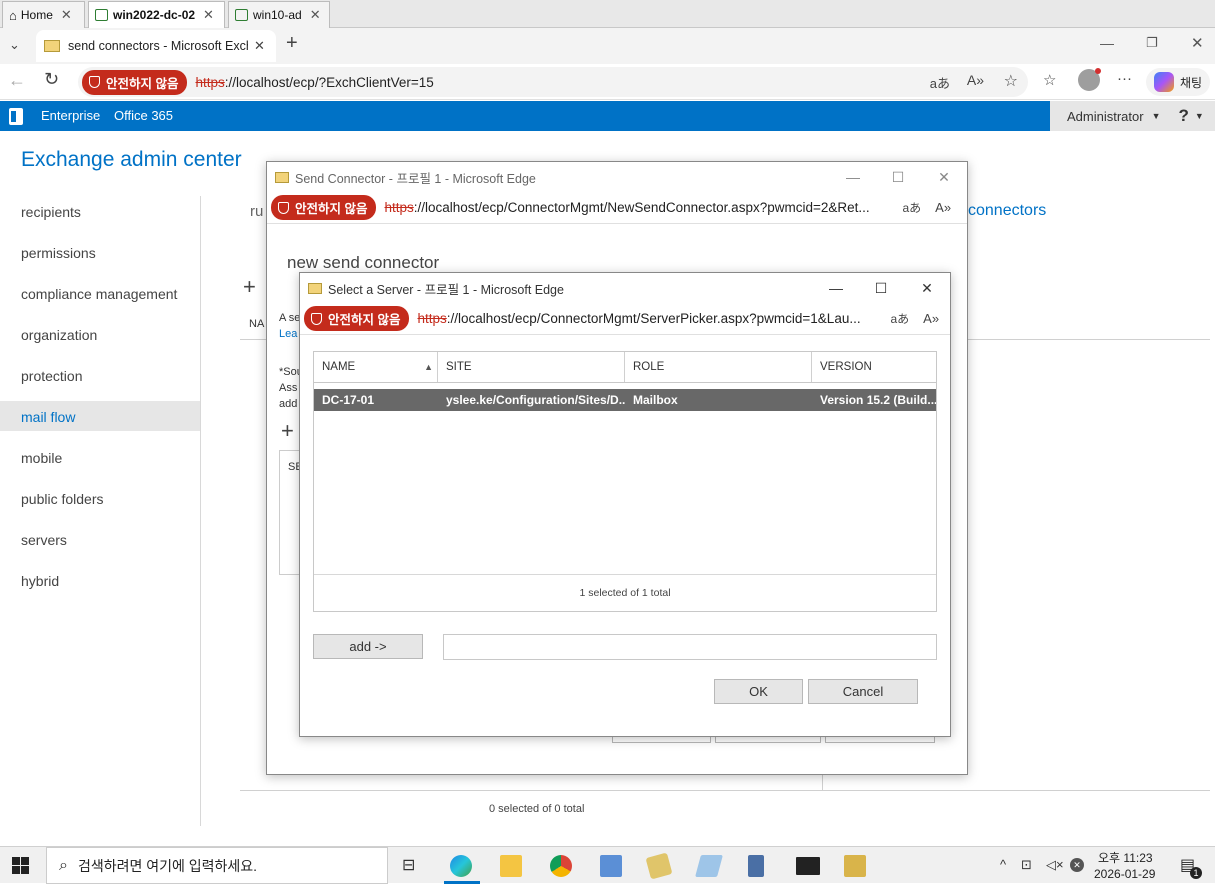 The image size is (1215, 884). Describe the element at coordinates (1124, 78) in the screenshot. I see `more-icon: ···` at that location.